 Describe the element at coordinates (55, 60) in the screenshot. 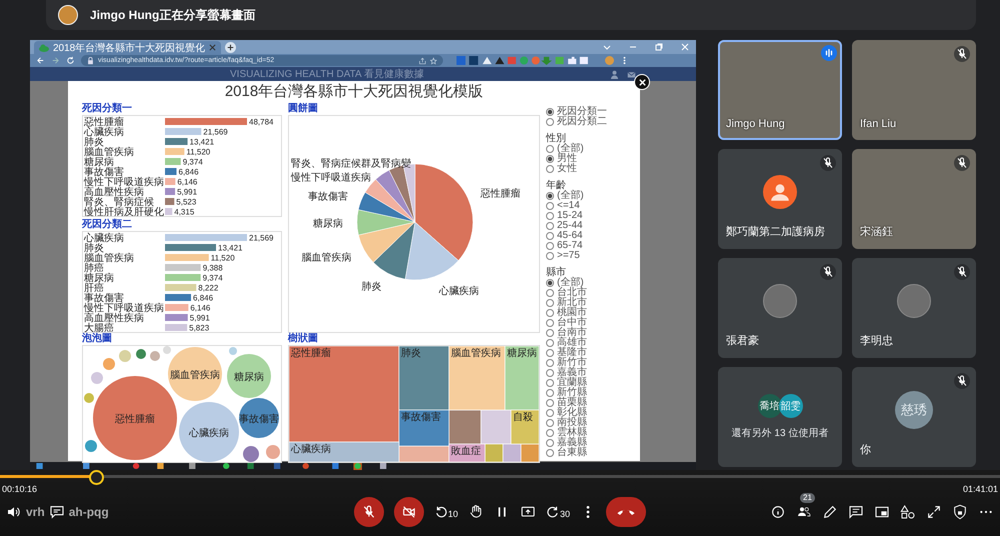

I see `forward-icon` at that location.